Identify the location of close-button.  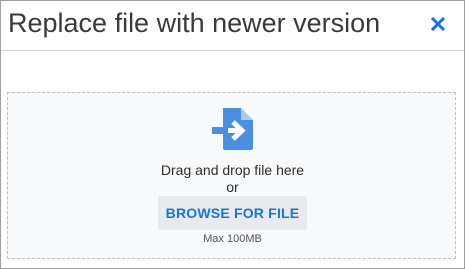
(438, 24).